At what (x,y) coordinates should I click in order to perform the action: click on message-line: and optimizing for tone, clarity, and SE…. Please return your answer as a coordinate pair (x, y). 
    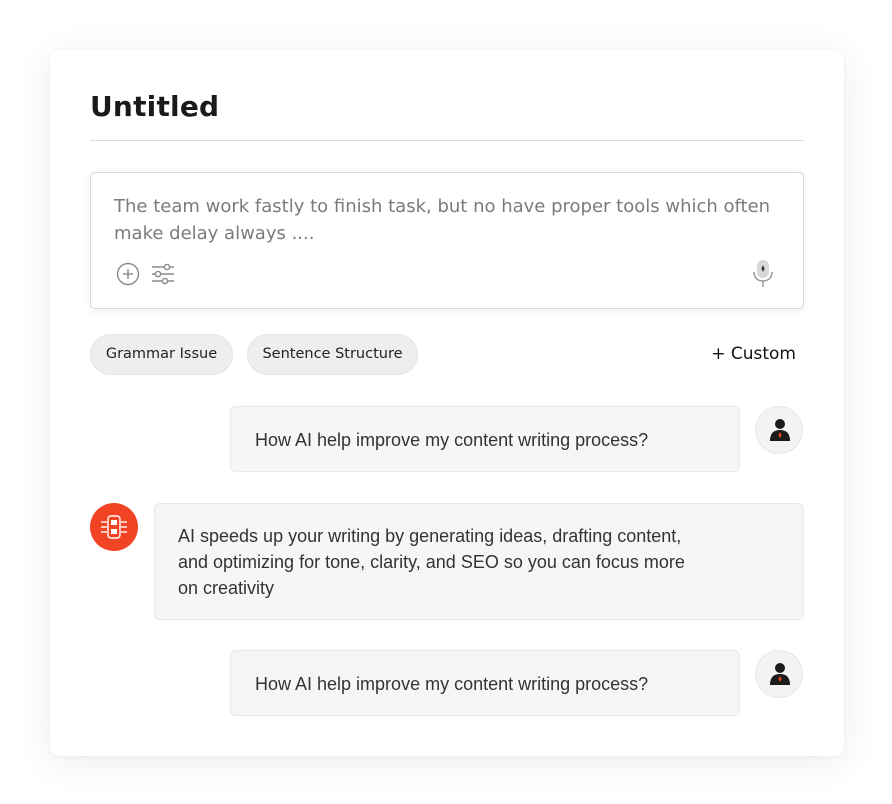
    Looking at the image, I should click on (431, 562).